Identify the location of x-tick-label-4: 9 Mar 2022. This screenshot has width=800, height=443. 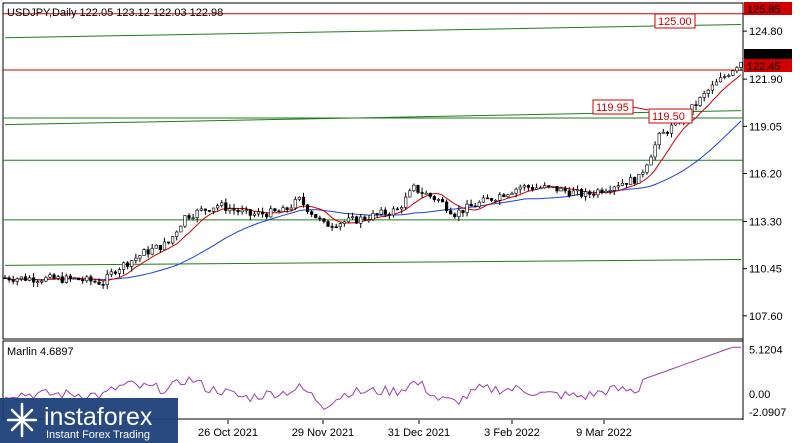
(604, 433).